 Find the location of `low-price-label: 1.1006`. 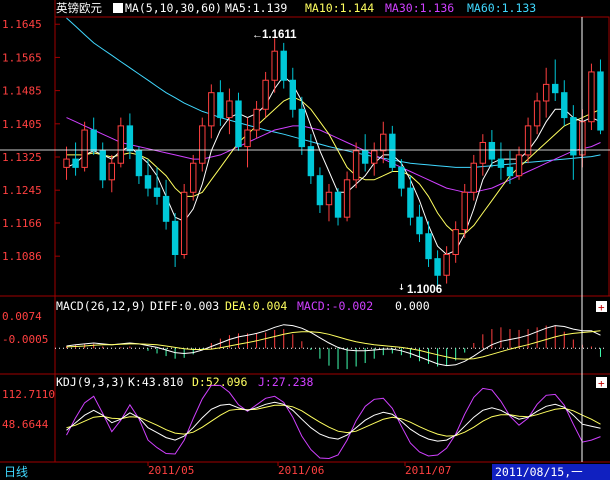

low-price-label: 1.1006 is located at coordinates (424, 290).